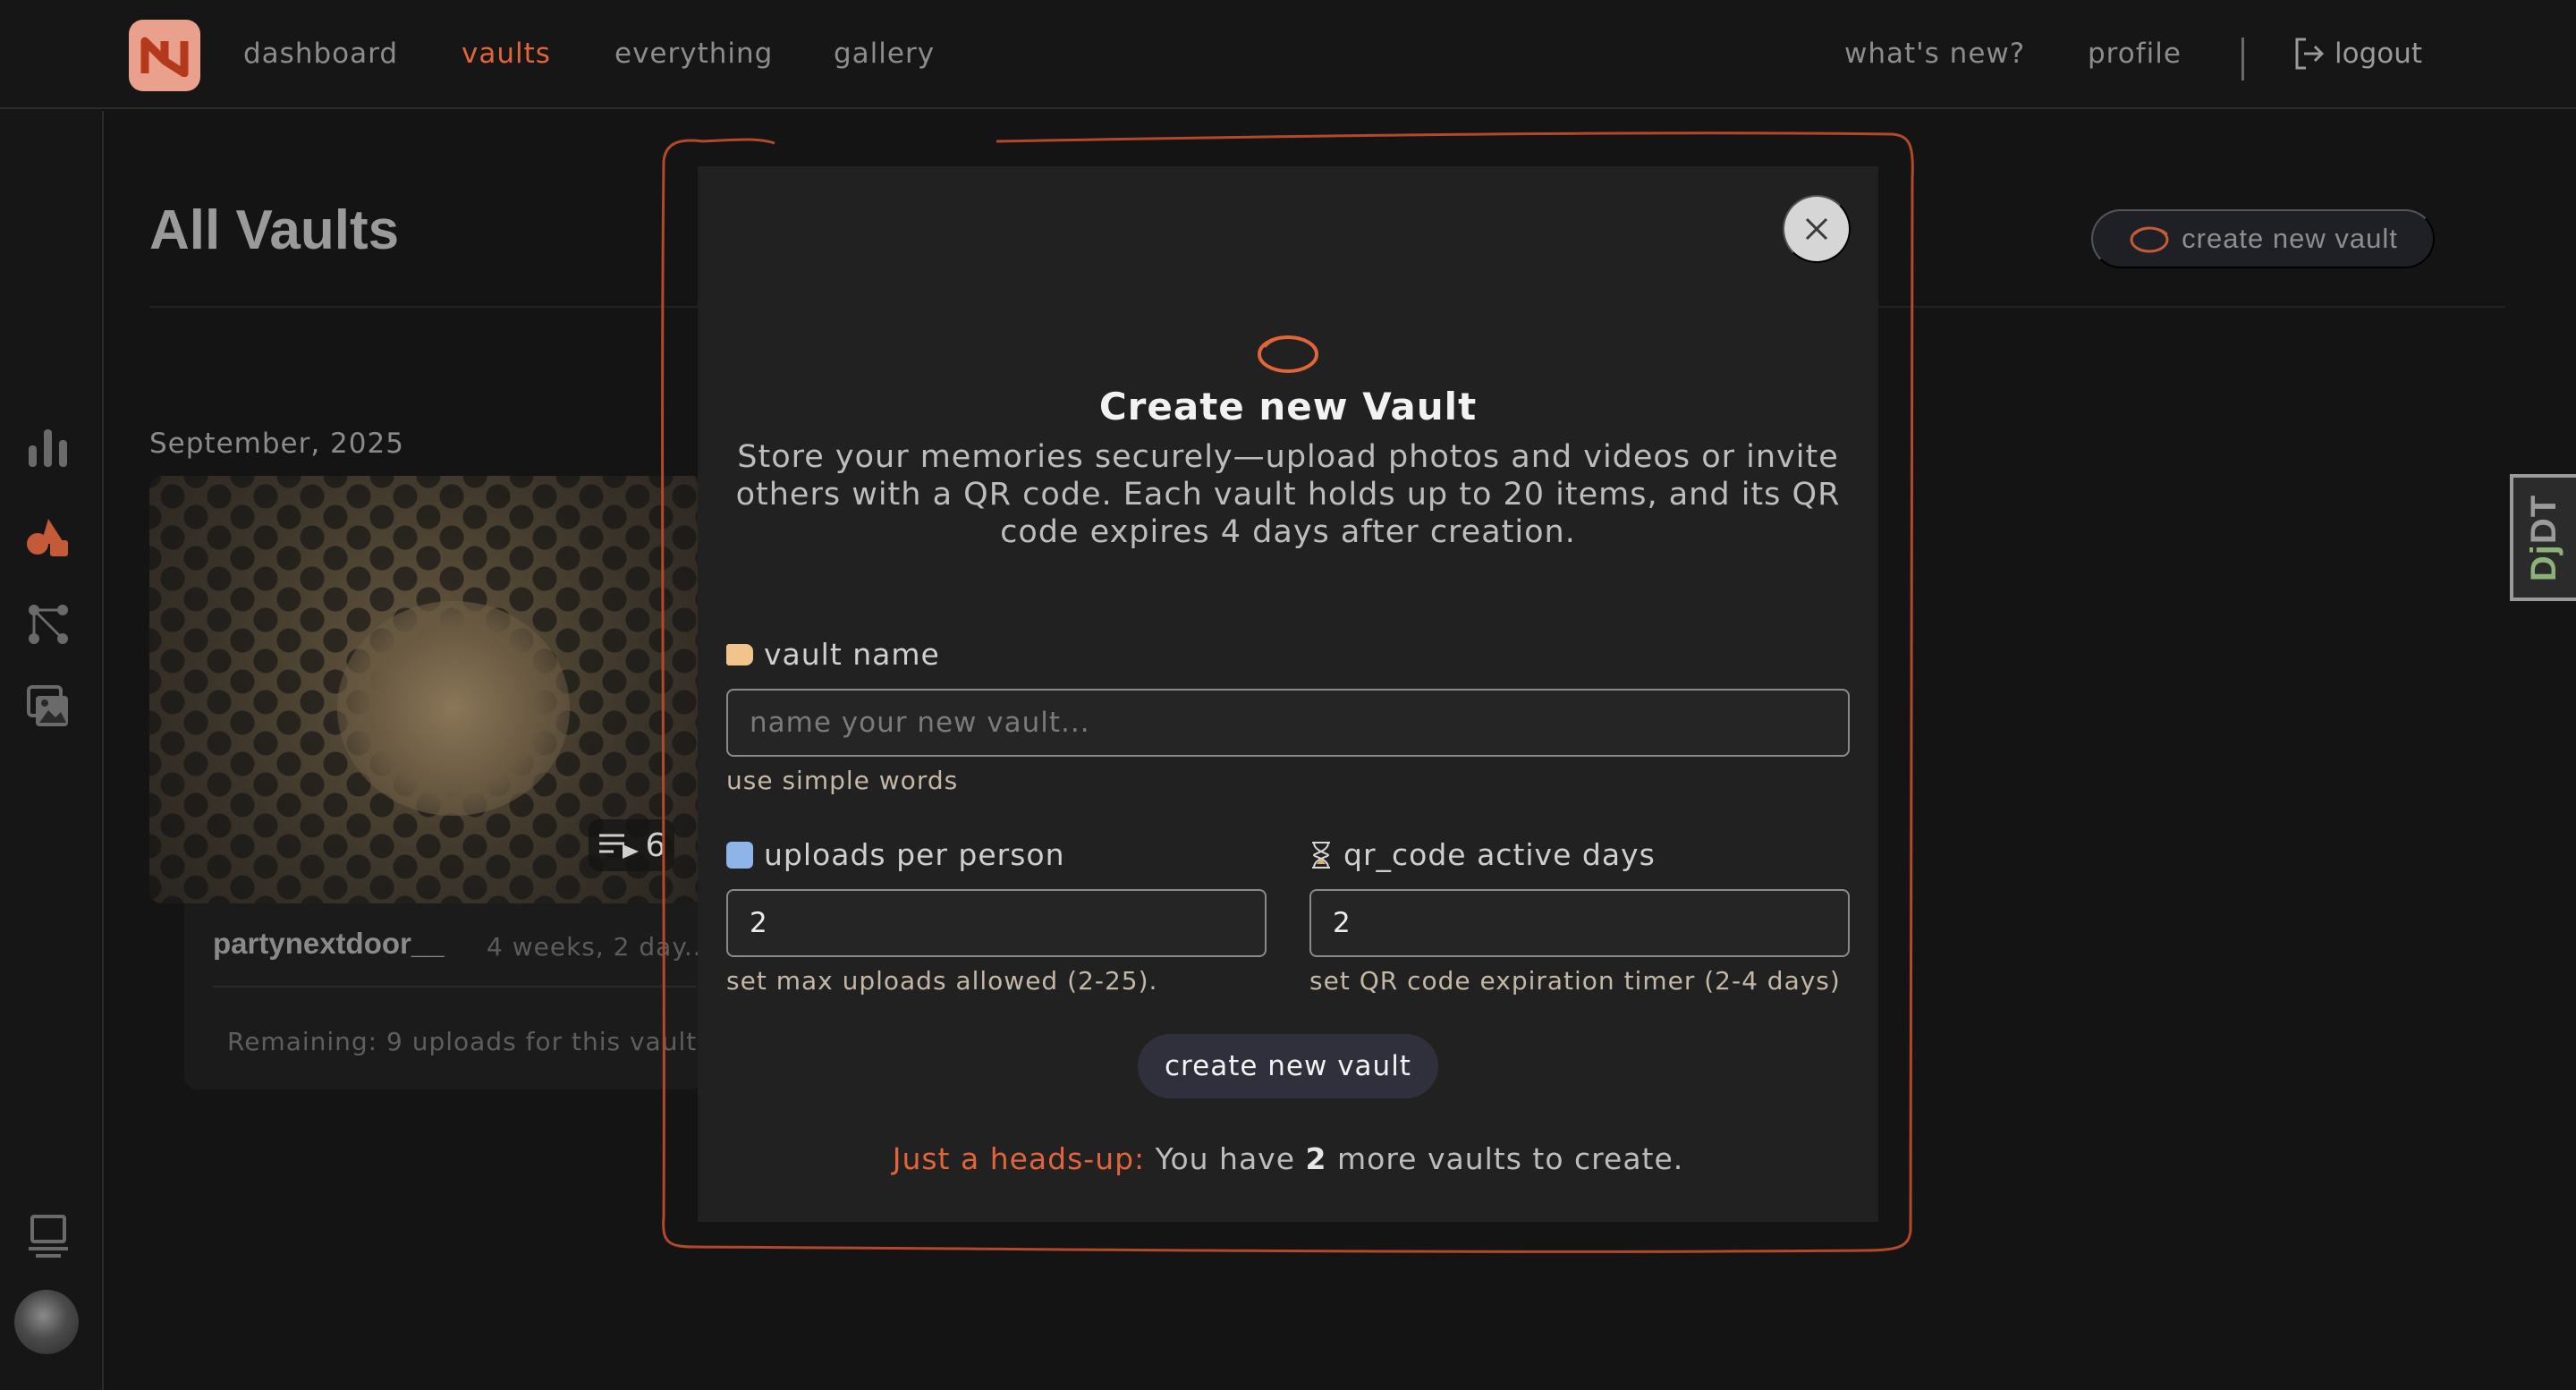  Describe the element at coordinates (1288, 406) in the screenshot. I see `modal-title: Create new Vault` at that location.